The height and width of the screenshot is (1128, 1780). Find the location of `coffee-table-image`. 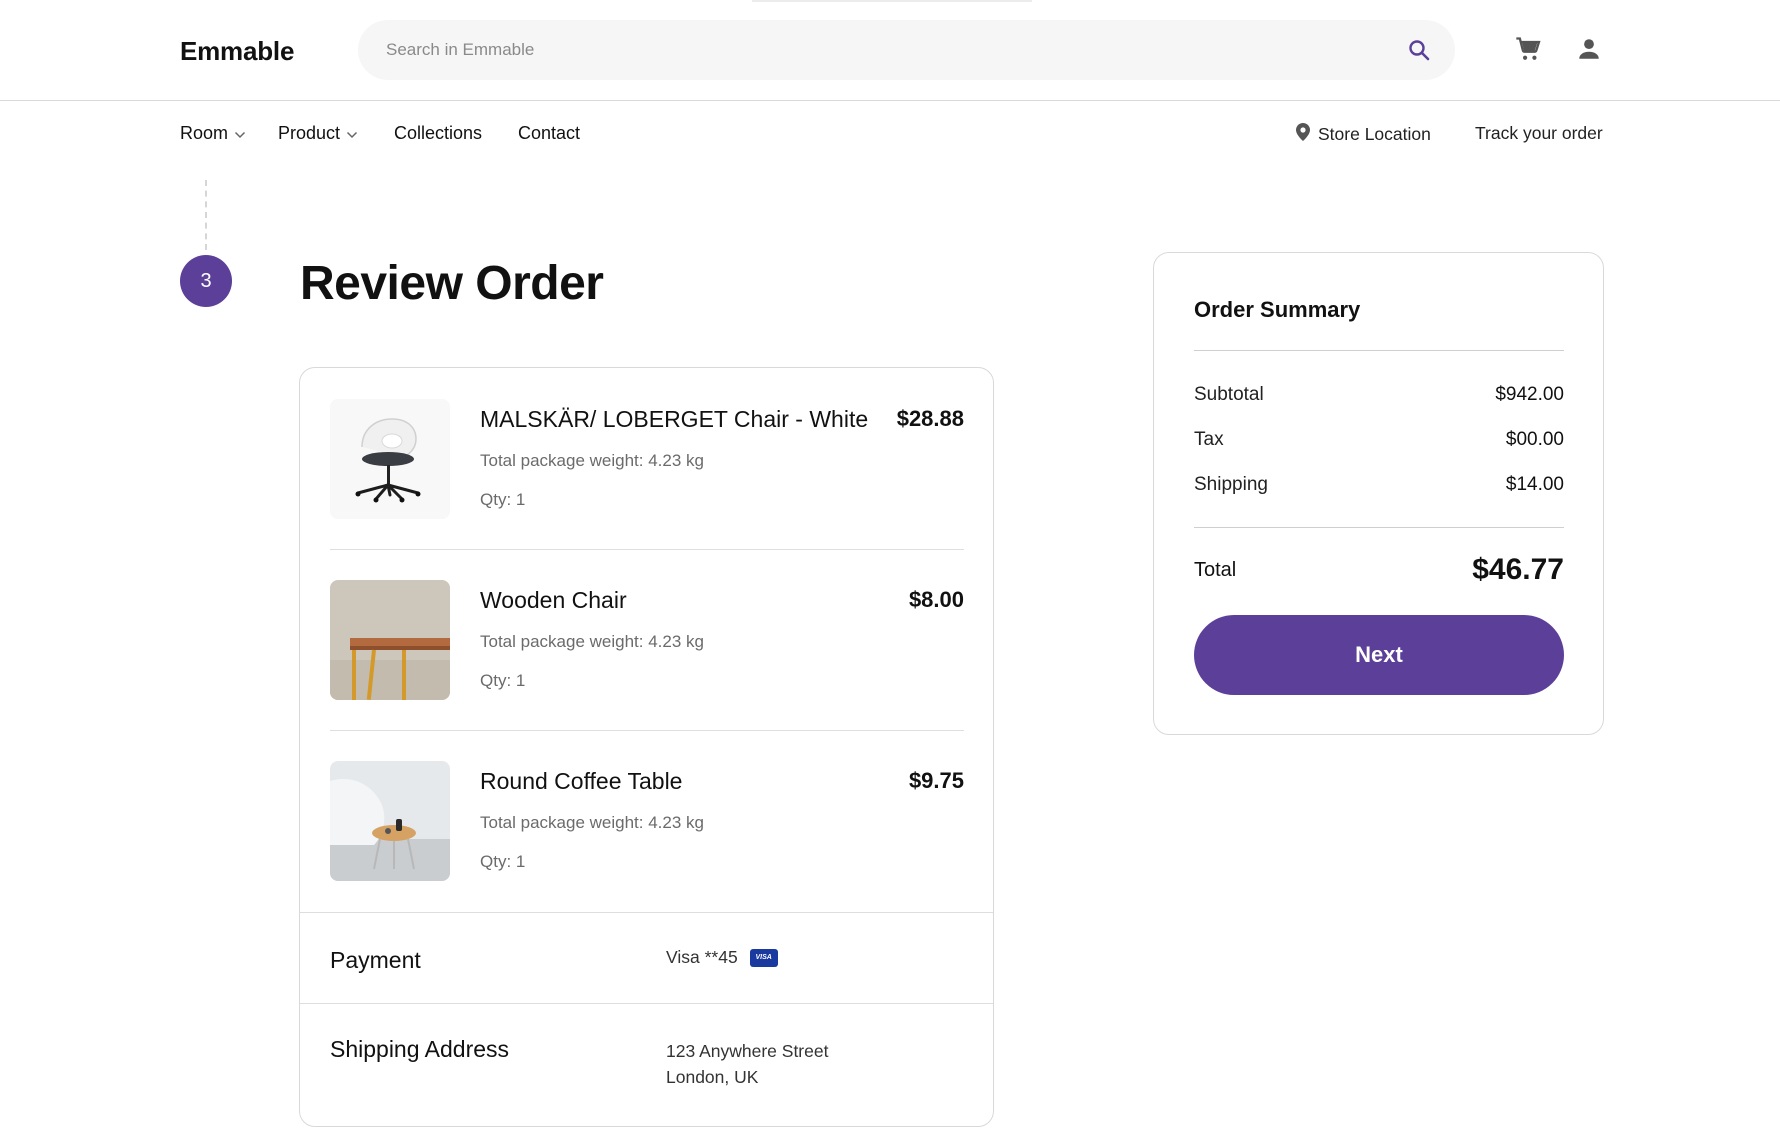

coffee-table-image is located at coordinates (390, 821).